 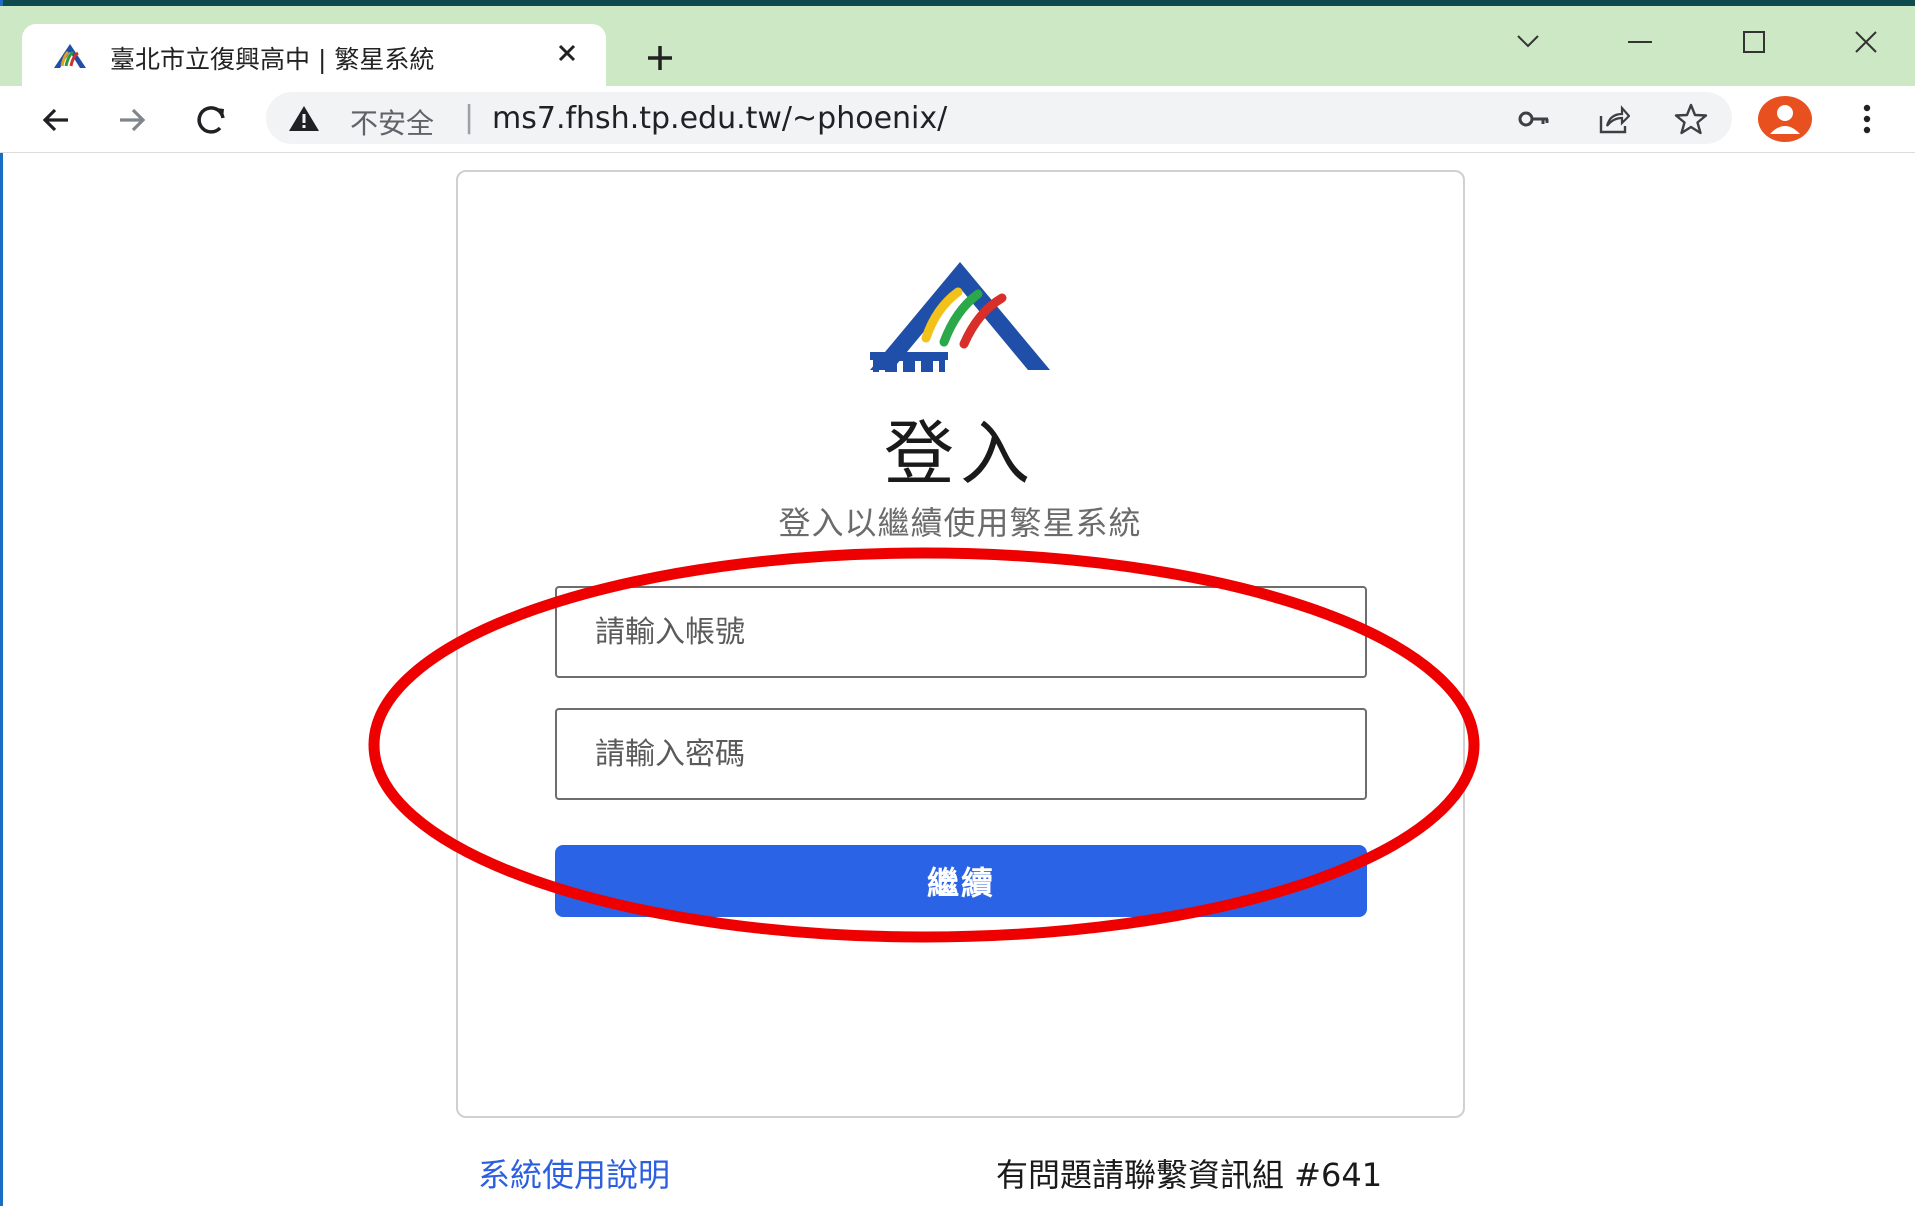 I want to click on kebab-menu-icon, so click(x=1867, y=119).